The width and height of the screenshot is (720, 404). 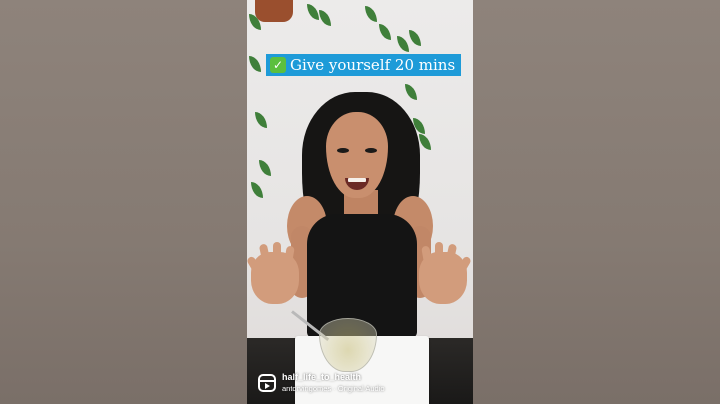 What do you see at coordinates (333, 388) in the screenshot?
I see `audio-credit: antorvingomes · Original Audio` at bounding box center [333, 388].